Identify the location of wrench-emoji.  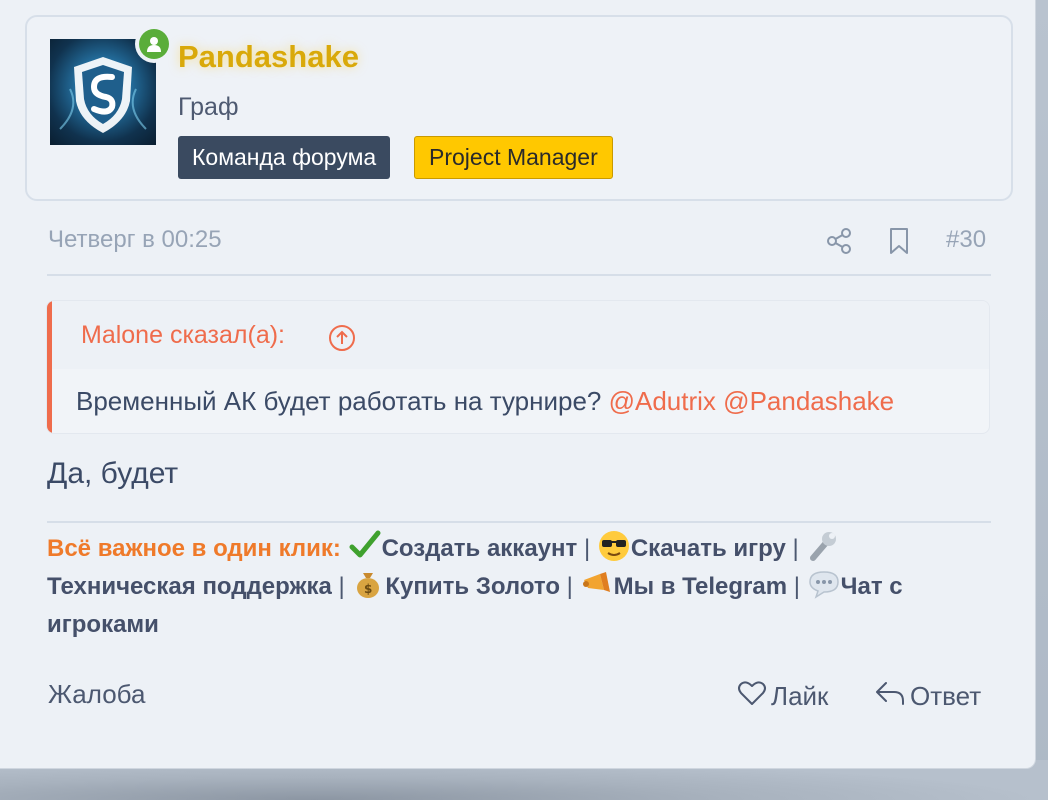
(822, 545).